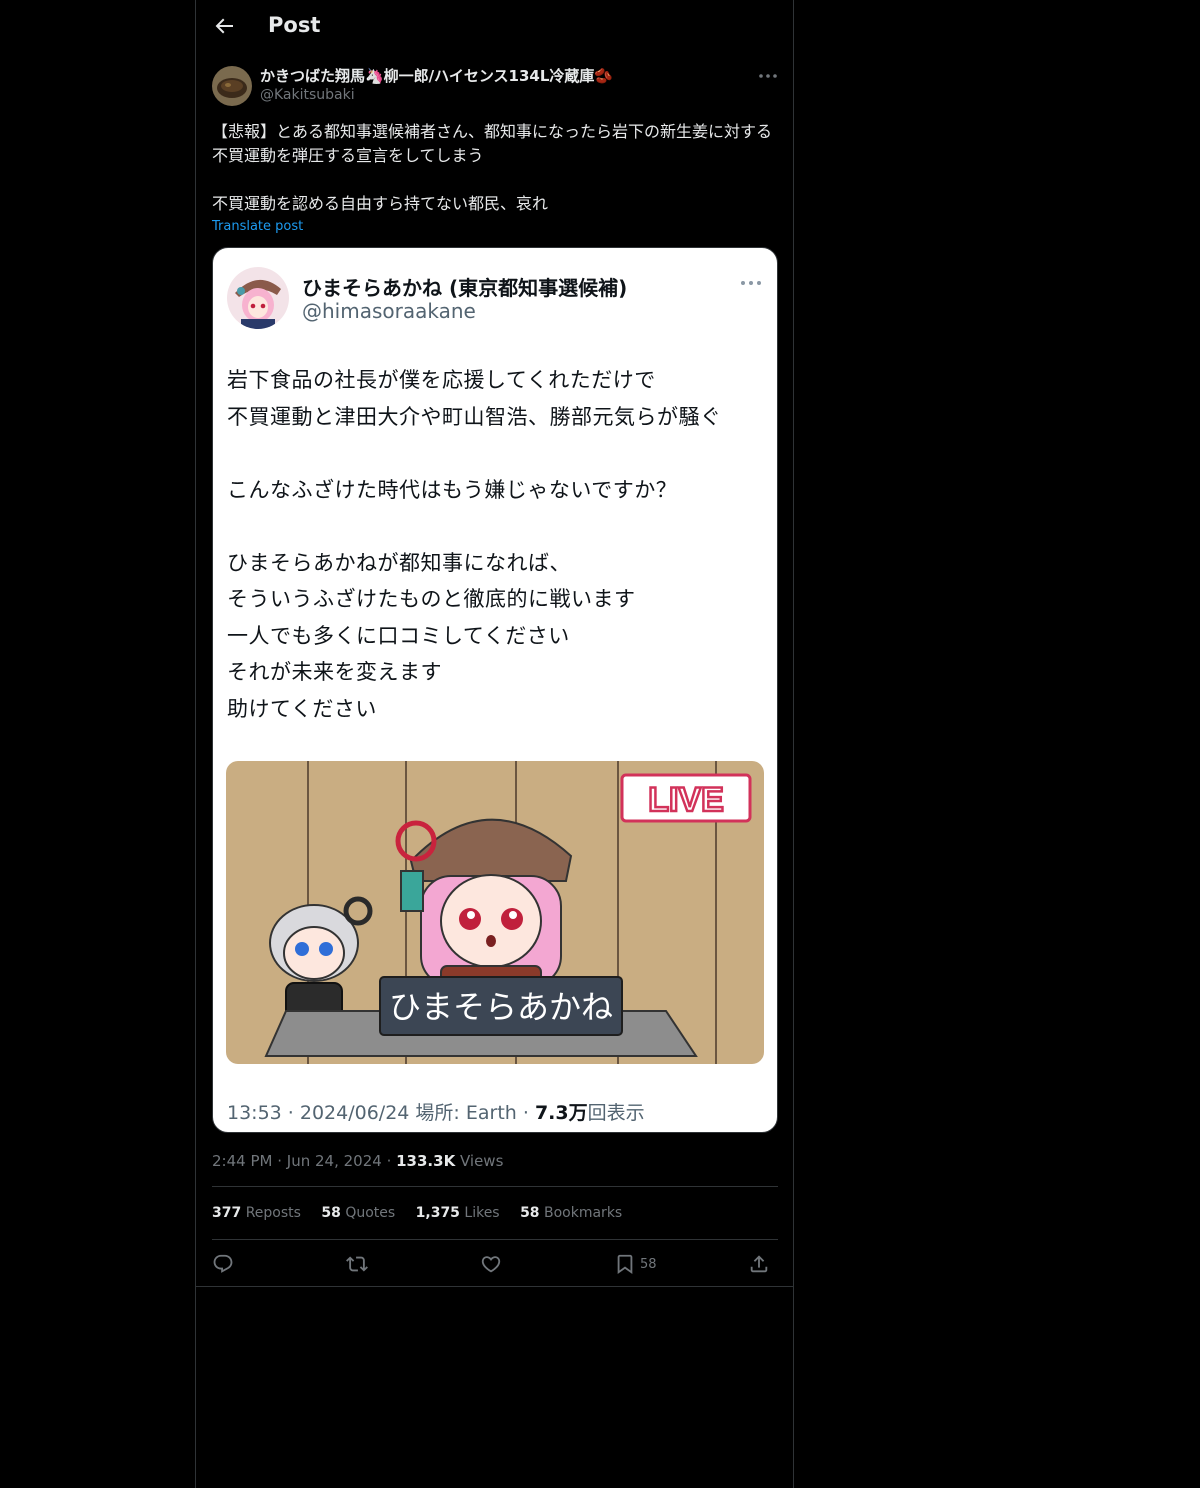 This screenshot has height=1488, width=1200. I want to click on avatar, so click(232, 86).